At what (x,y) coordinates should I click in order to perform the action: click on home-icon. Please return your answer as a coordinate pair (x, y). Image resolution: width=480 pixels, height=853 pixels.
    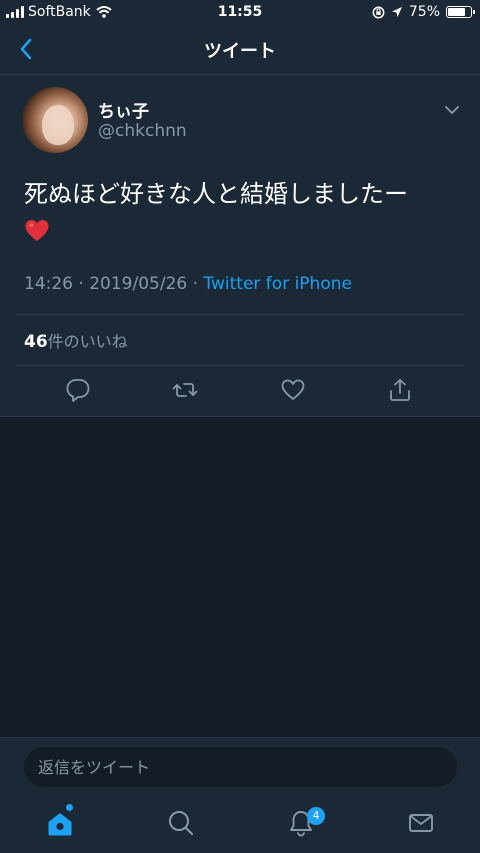
    Looking at the image, I should click on (60, 823).